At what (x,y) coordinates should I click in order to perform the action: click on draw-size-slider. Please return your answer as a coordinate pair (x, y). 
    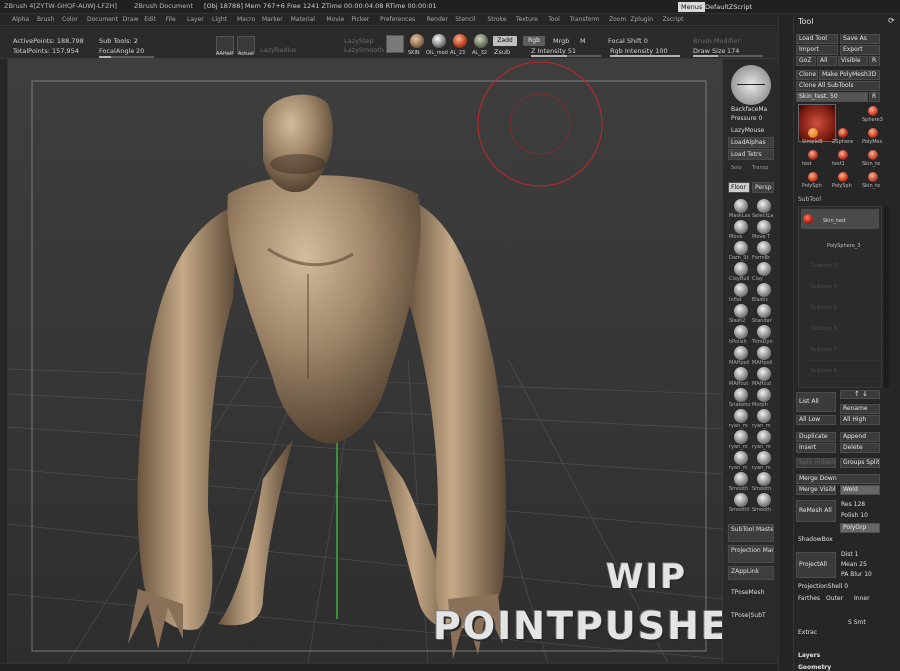
    Looking at the image, I should click on (728, 56).